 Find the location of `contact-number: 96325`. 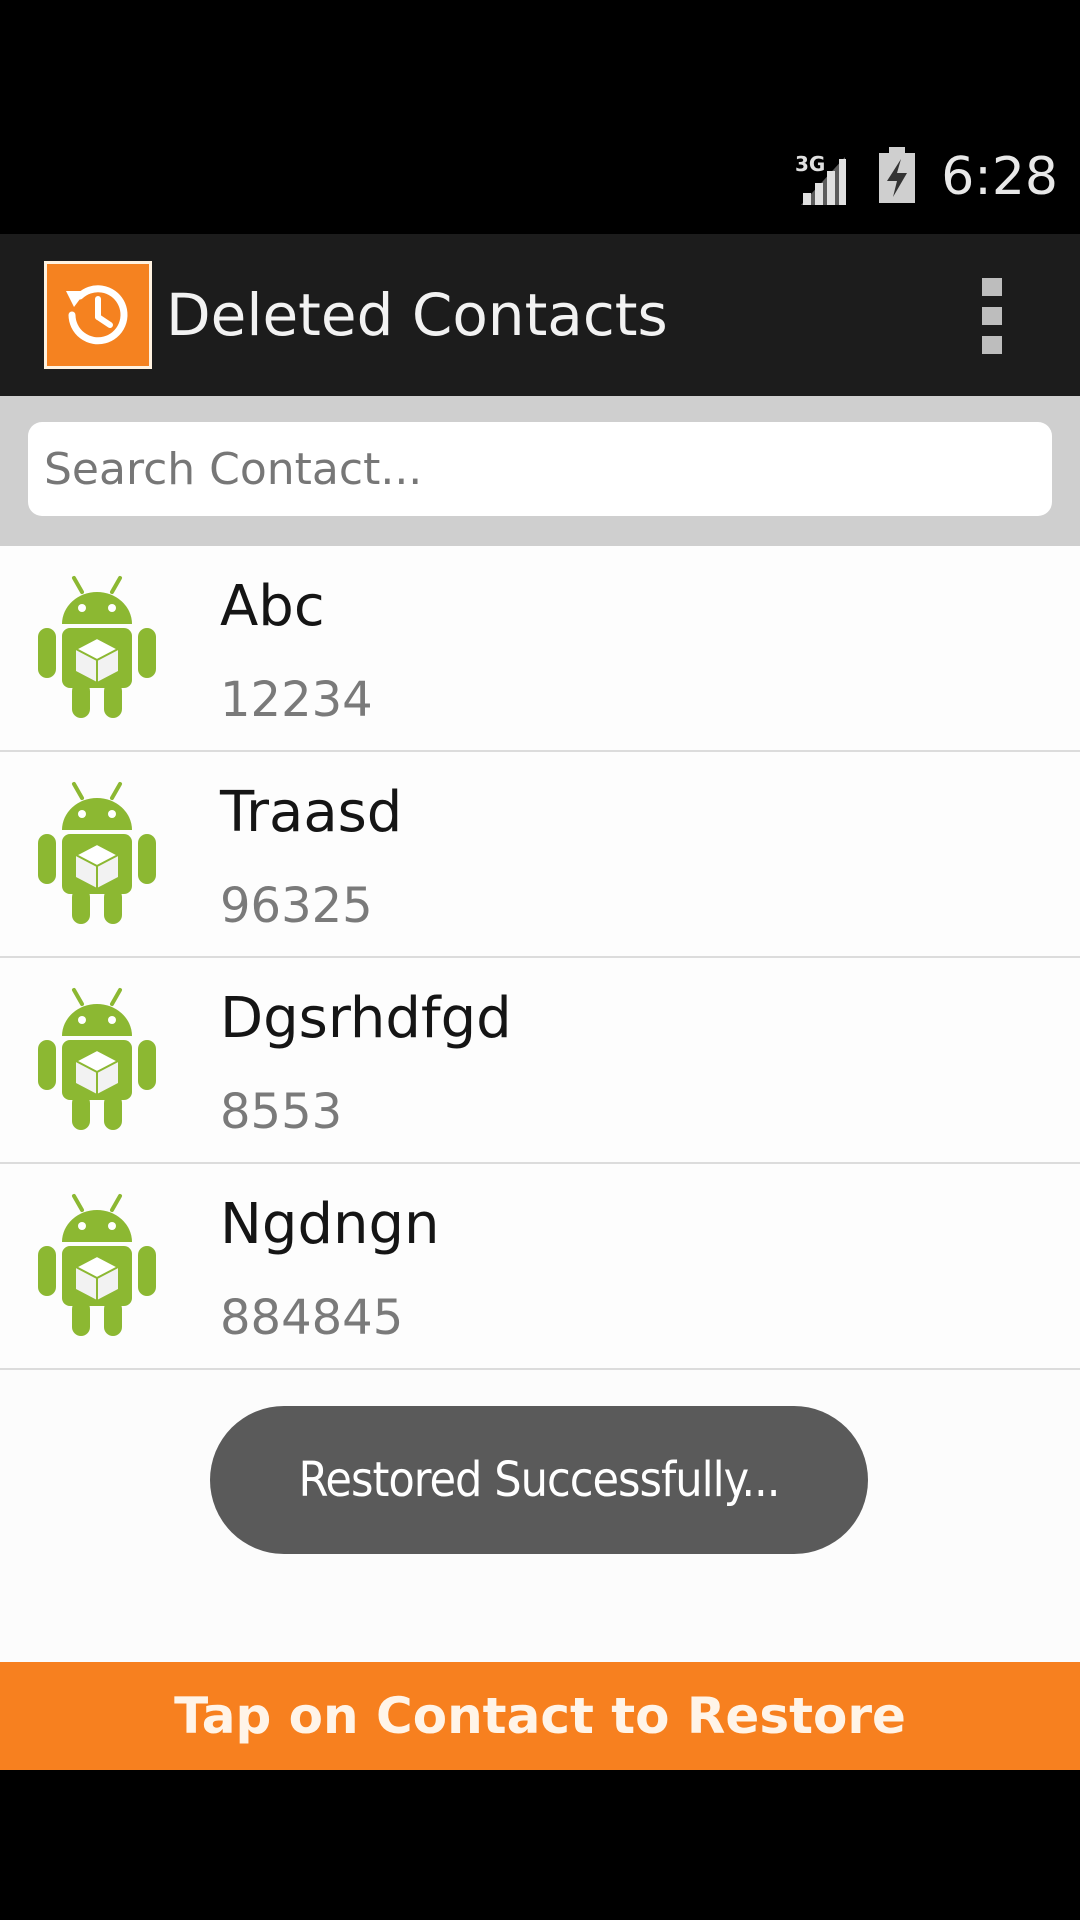

contact-number: 96325 is located at coordinates (296, 906).